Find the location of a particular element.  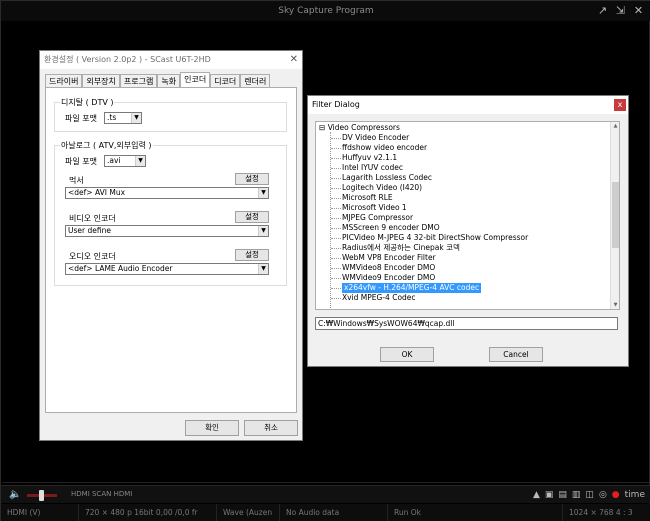

settings-title-bar: 환경설정 ( Version 2.0p2 ) - SCast U6T-2HD ✕ is located at coordinates (171, 60).